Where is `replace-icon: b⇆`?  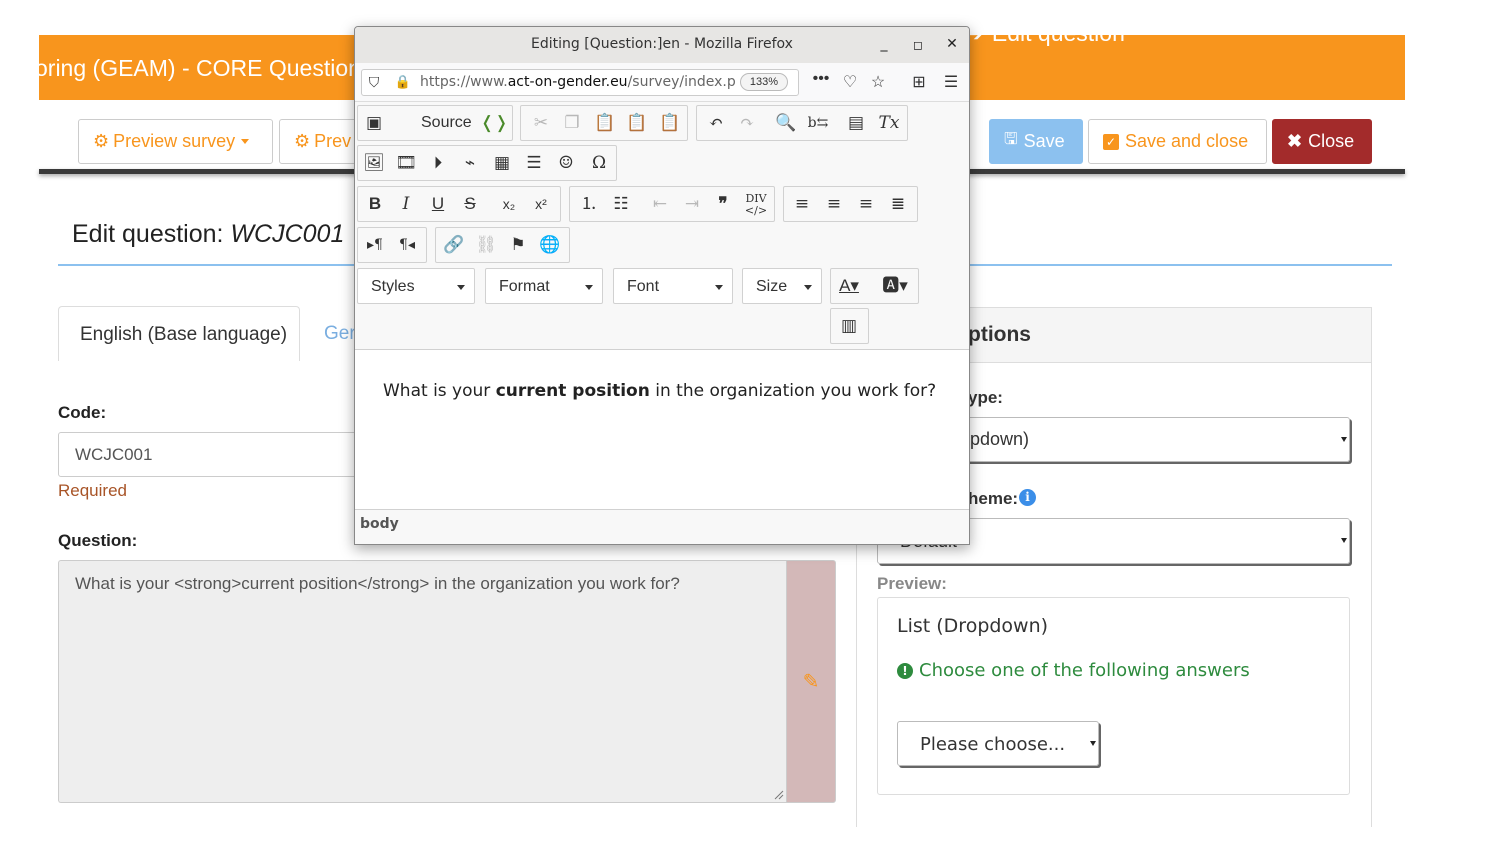 replace-icon: b⇆ is located at coordinates (818, 123).